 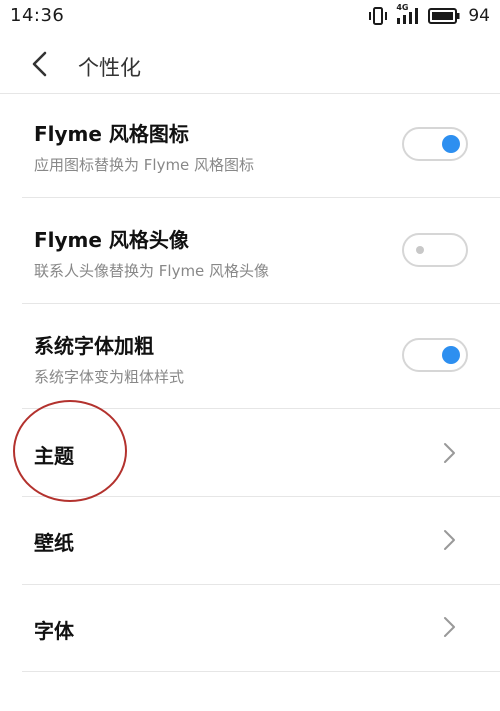 I want to click on back-arrow-icon, so click(x=40, y=66).